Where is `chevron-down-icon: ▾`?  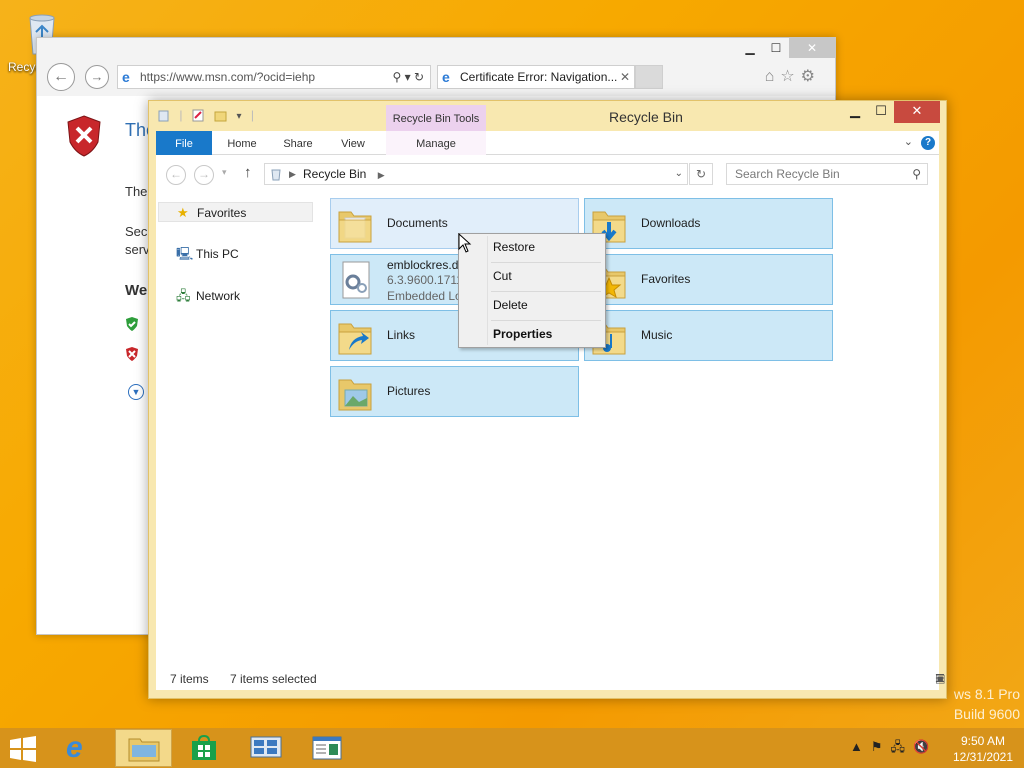
chevron-down-icon: ▾ is located at coordinates (239, 116).